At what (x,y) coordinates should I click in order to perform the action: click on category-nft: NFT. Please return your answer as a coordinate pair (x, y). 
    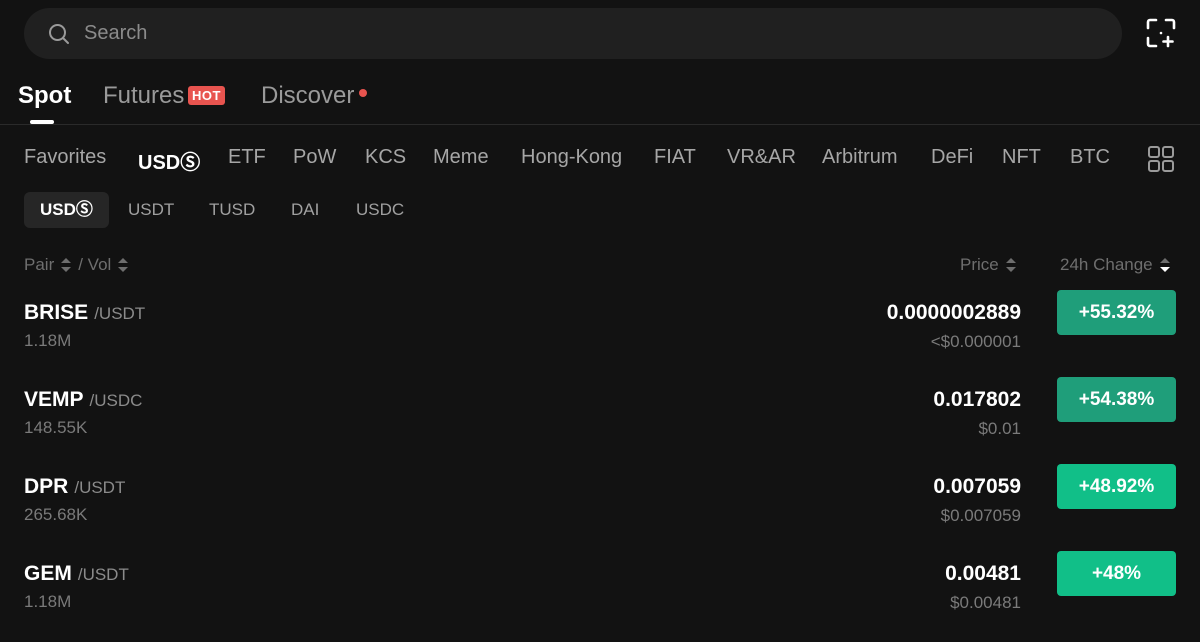
    Looking at the image, I should click on (1021, 157).